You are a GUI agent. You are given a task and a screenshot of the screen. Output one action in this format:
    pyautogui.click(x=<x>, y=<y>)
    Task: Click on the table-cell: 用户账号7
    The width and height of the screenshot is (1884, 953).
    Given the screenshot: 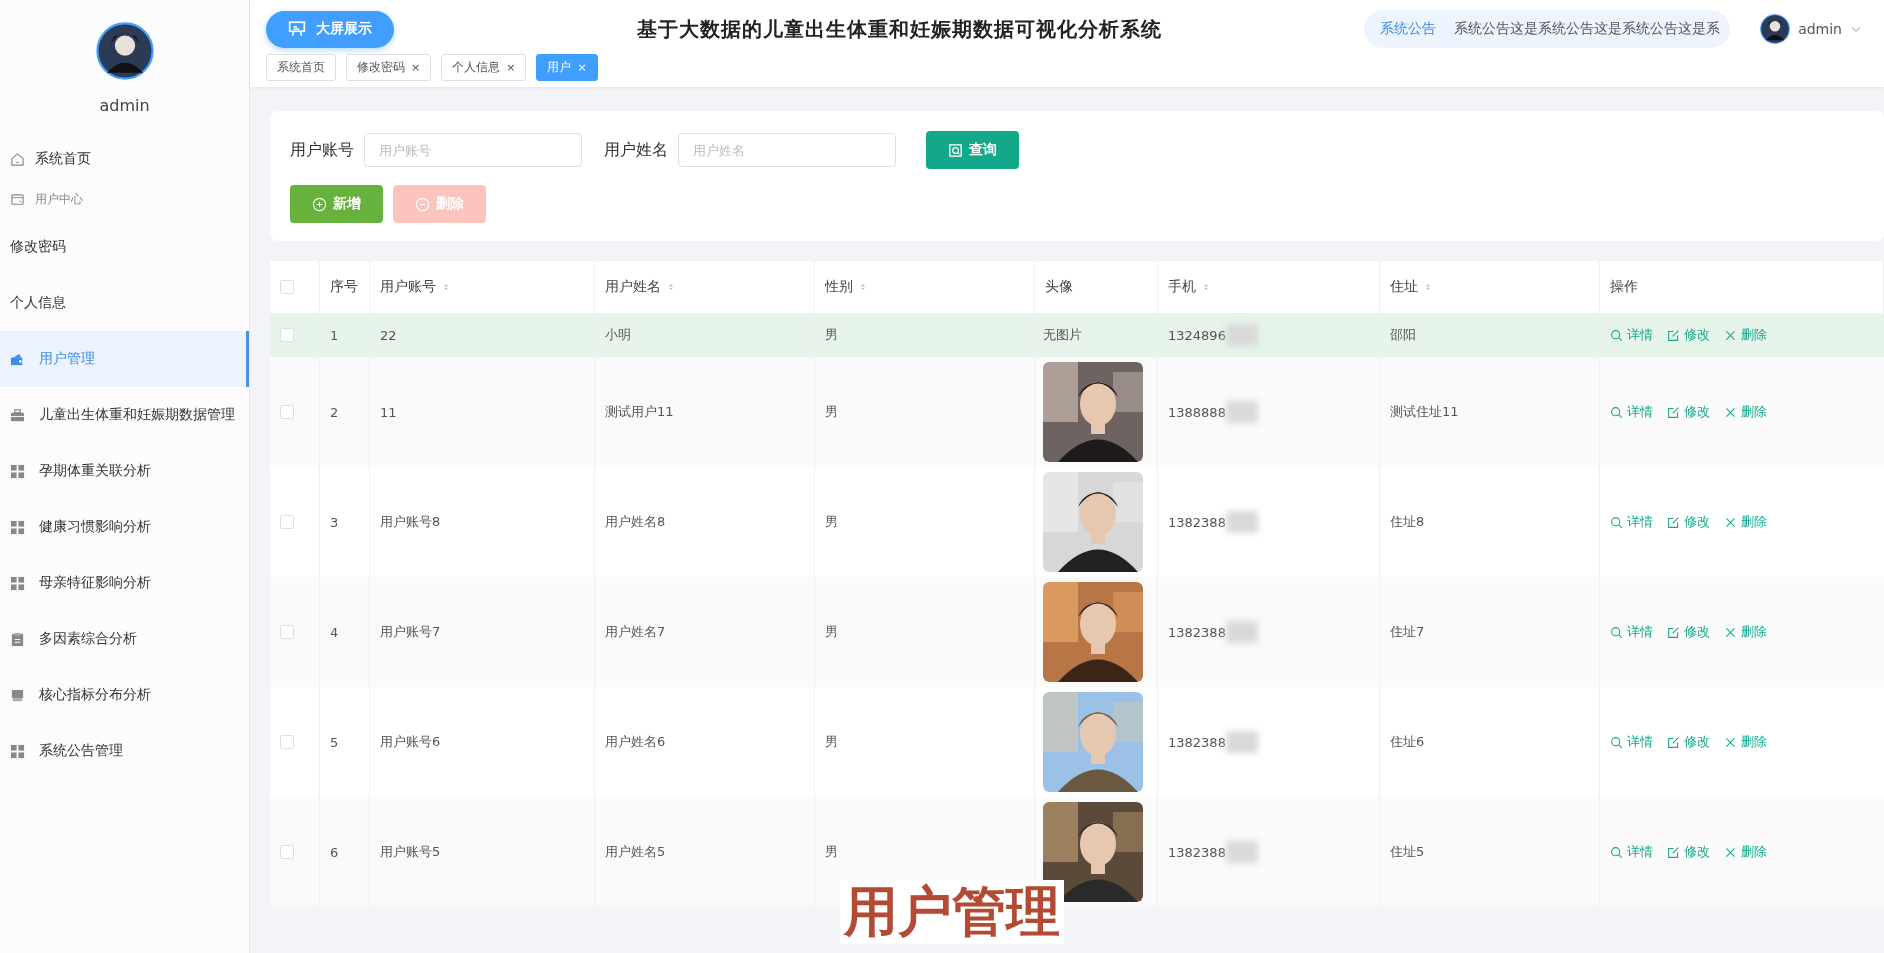 What is the action you would take?
    pyautogui.click(x=410, y=632)
    